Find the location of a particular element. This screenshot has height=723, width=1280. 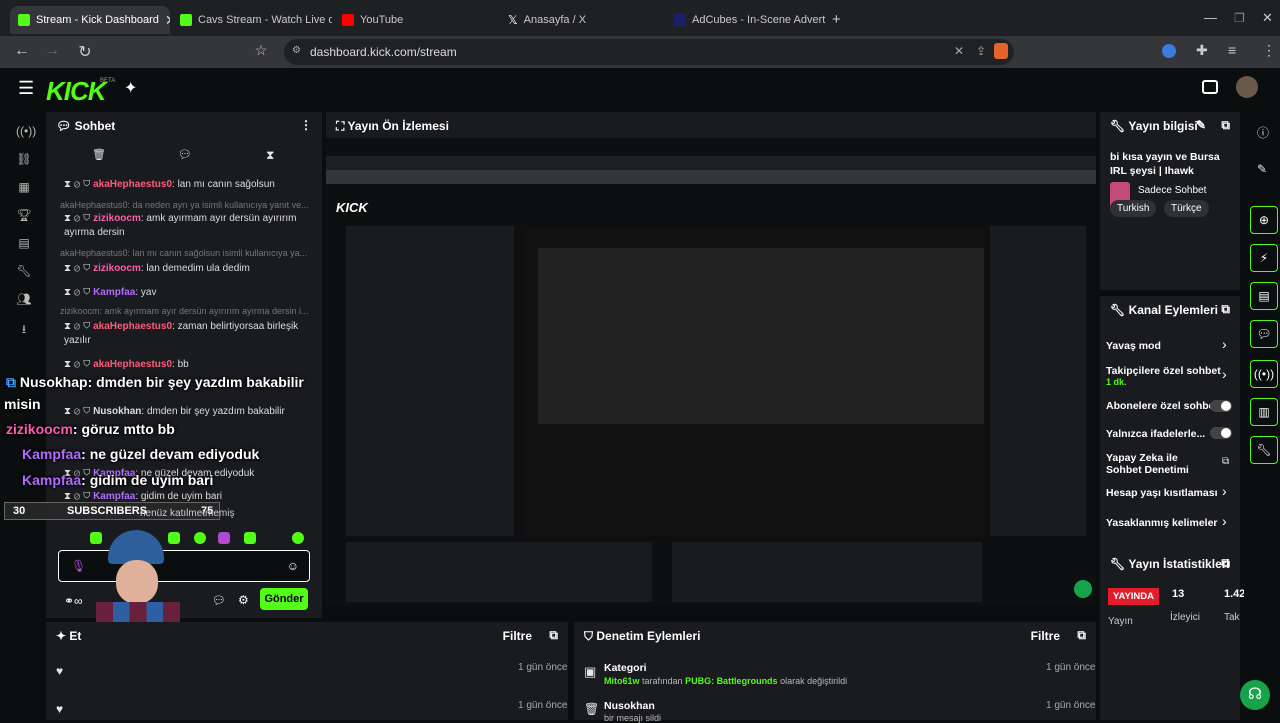

kick-logo: KICK is located at coordinates (76, 91).